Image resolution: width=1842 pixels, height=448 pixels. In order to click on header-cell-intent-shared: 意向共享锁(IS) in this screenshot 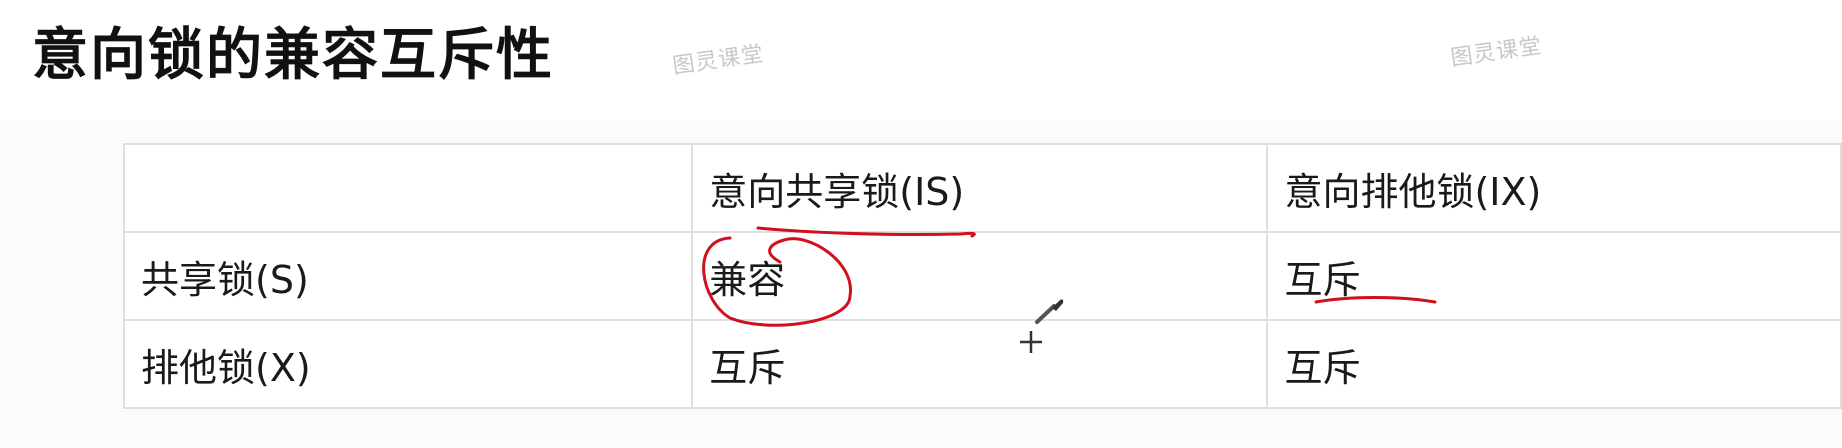, I will do `click(980, 188)`.